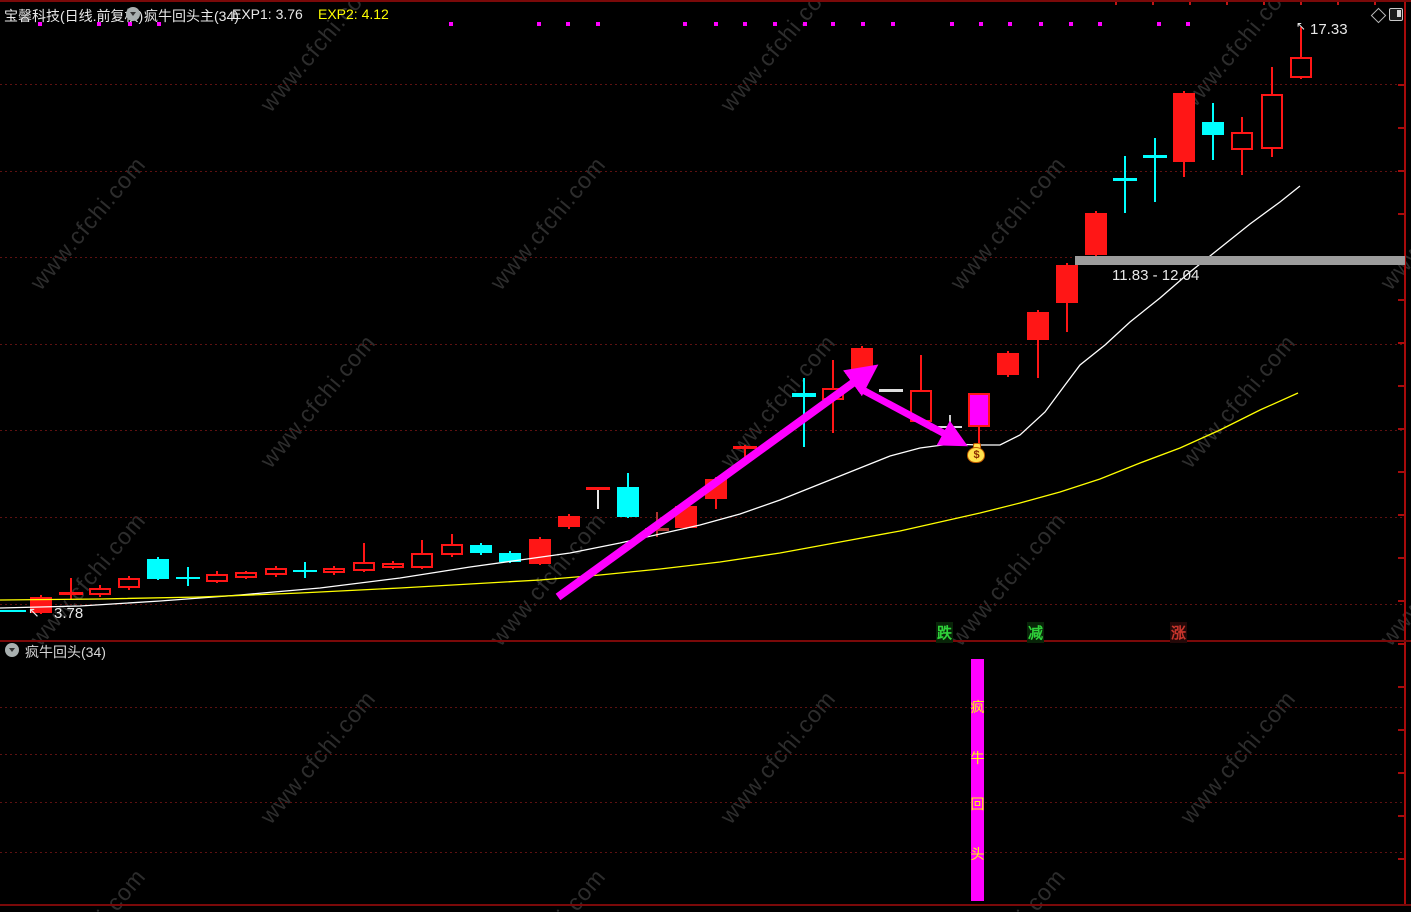 The width and height of the screenshot is (1411, 912). What do you see at coordinates (977, 780) in the screenshot?
I see `signal-histogram-bar` at bounding box center [977, 780].